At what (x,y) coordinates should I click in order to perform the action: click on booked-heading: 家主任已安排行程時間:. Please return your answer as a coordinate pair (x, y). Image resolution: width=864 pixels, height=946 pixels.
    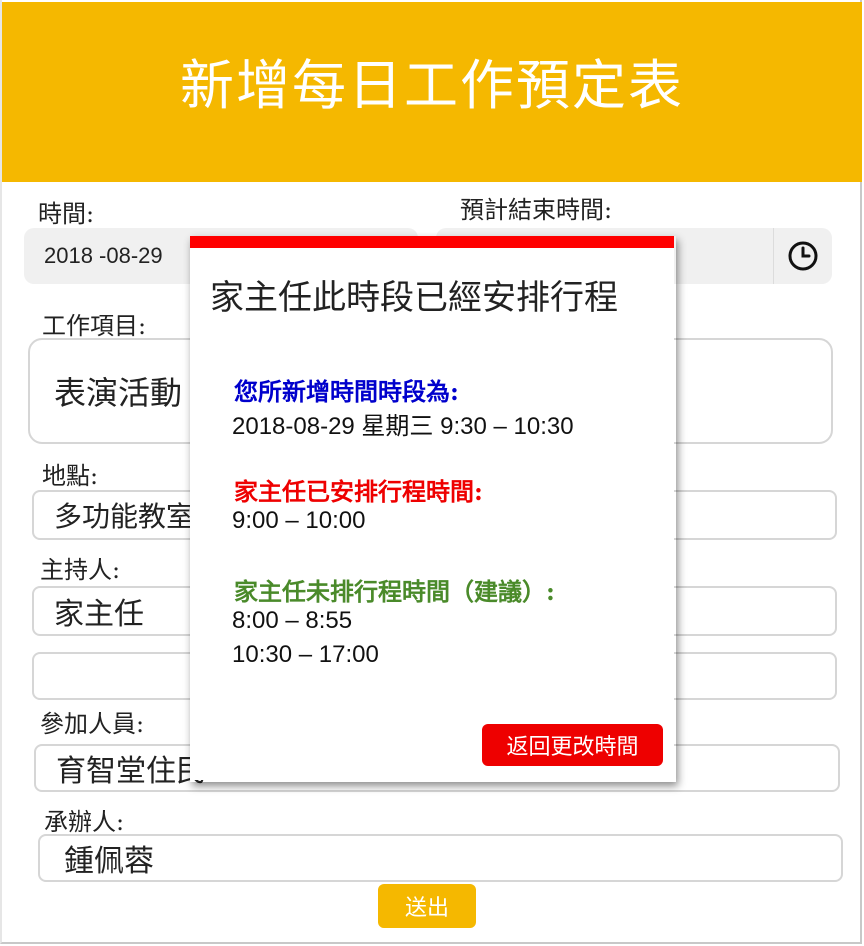
    Looking at the image, I should click on (358, 491).